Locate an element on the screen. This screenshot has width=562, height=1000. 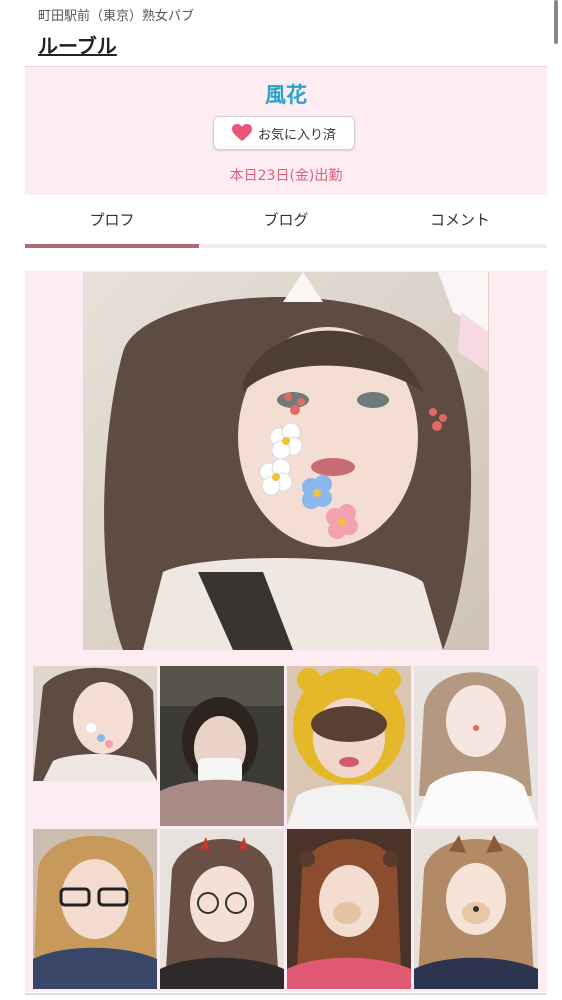
attendance-text: 本日23日(金)出勤 is located at coordinates (286, 176).